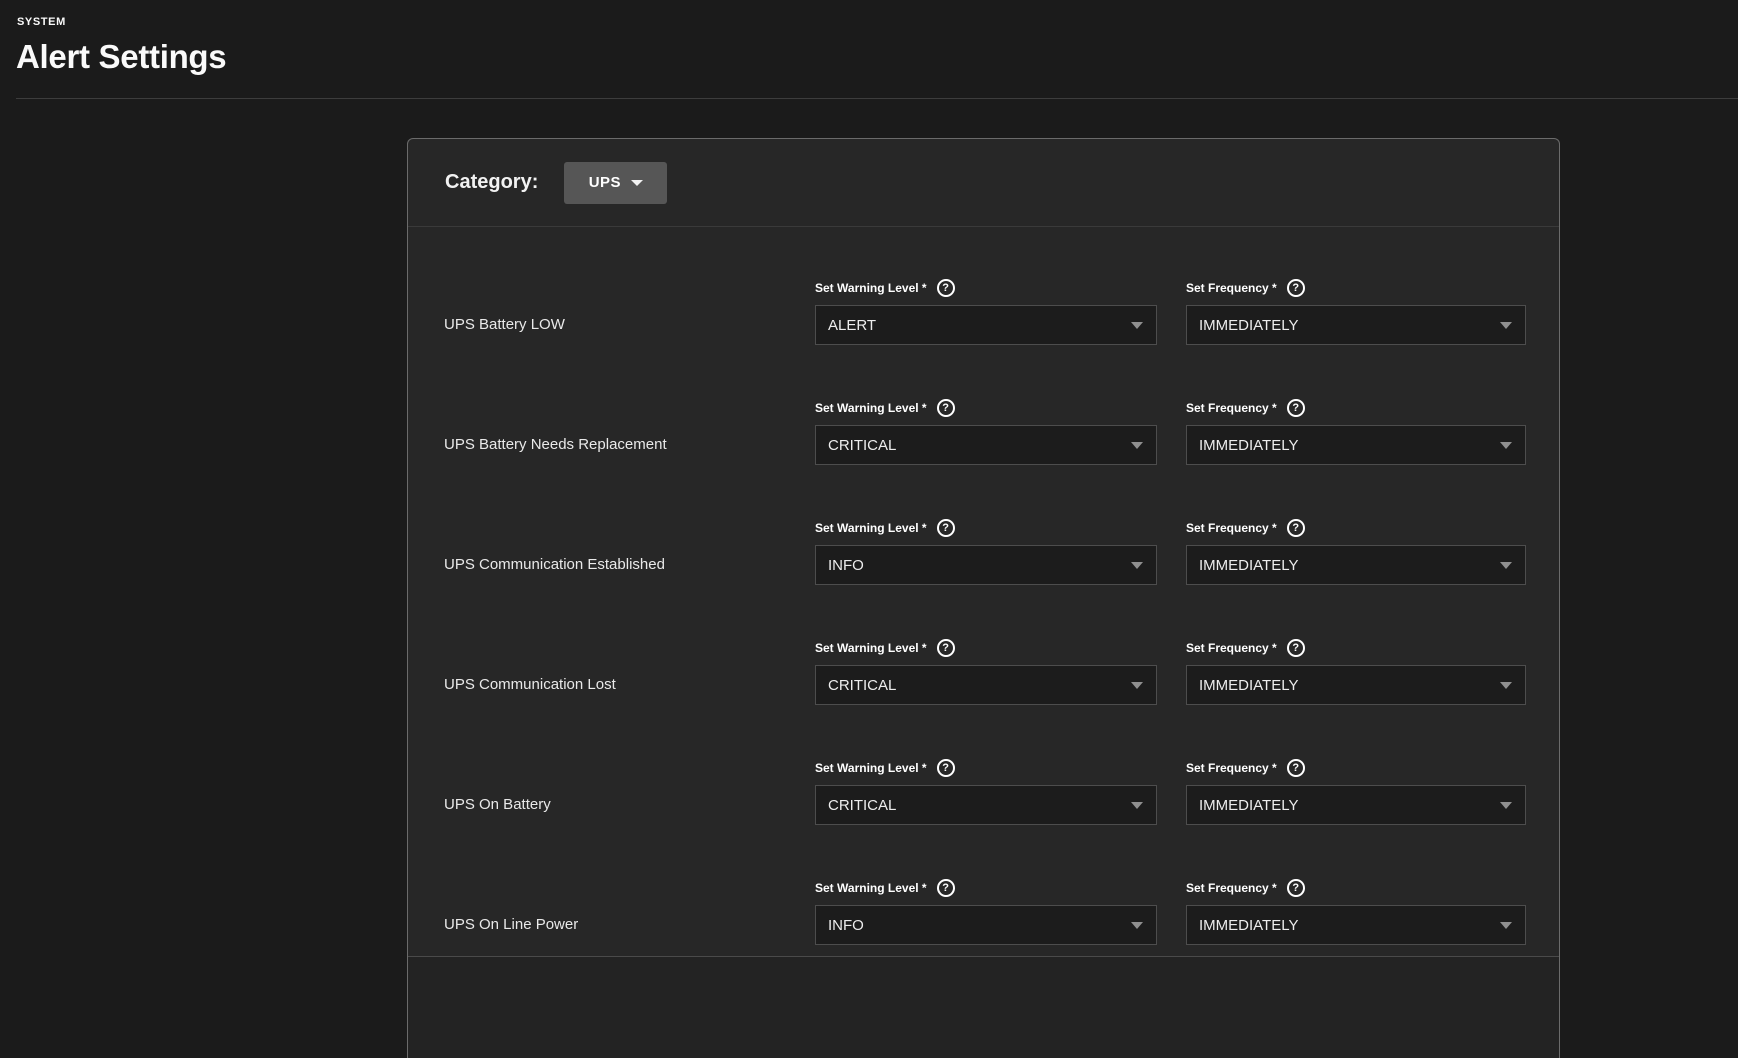 Image resolution: width=1738 pixels, height=1058 pixels. I want to click on category-header: Category: UPS, so click(983, 183).